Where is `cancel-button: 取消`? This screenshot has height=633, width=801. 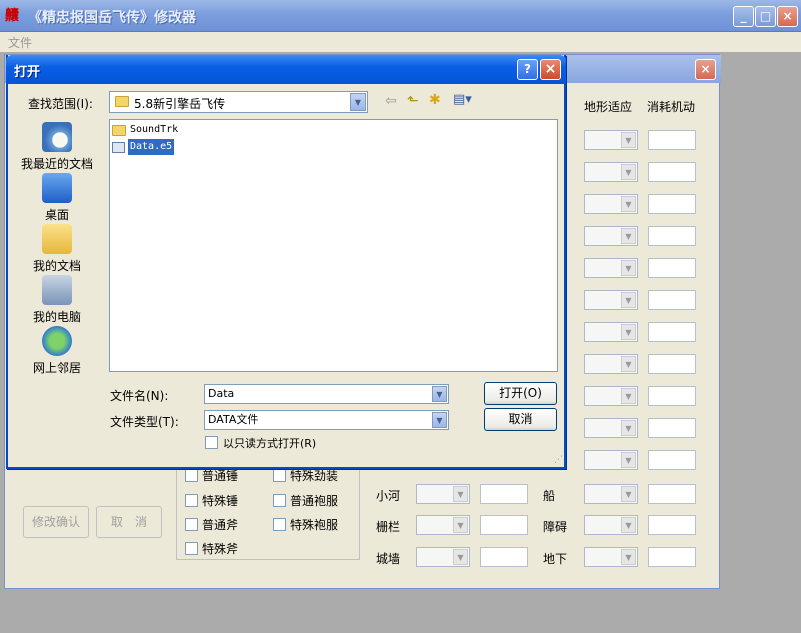
cancel-button: 取消 is located at coordinates (520, 419).